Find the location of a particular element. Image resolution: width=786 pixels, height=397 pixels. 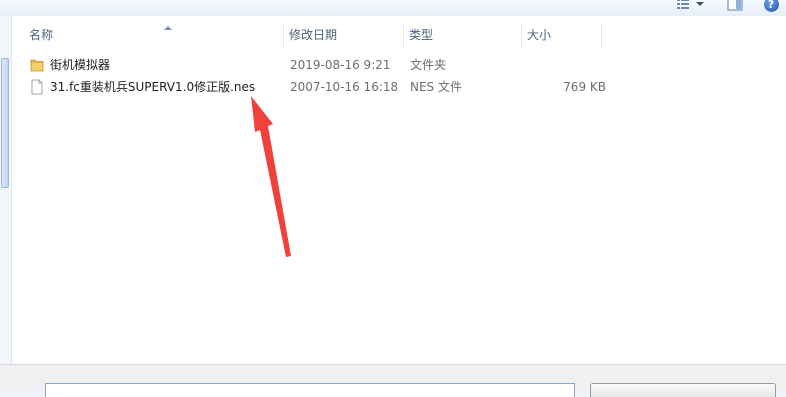

file-name-input is located at coordinates (310, 390).